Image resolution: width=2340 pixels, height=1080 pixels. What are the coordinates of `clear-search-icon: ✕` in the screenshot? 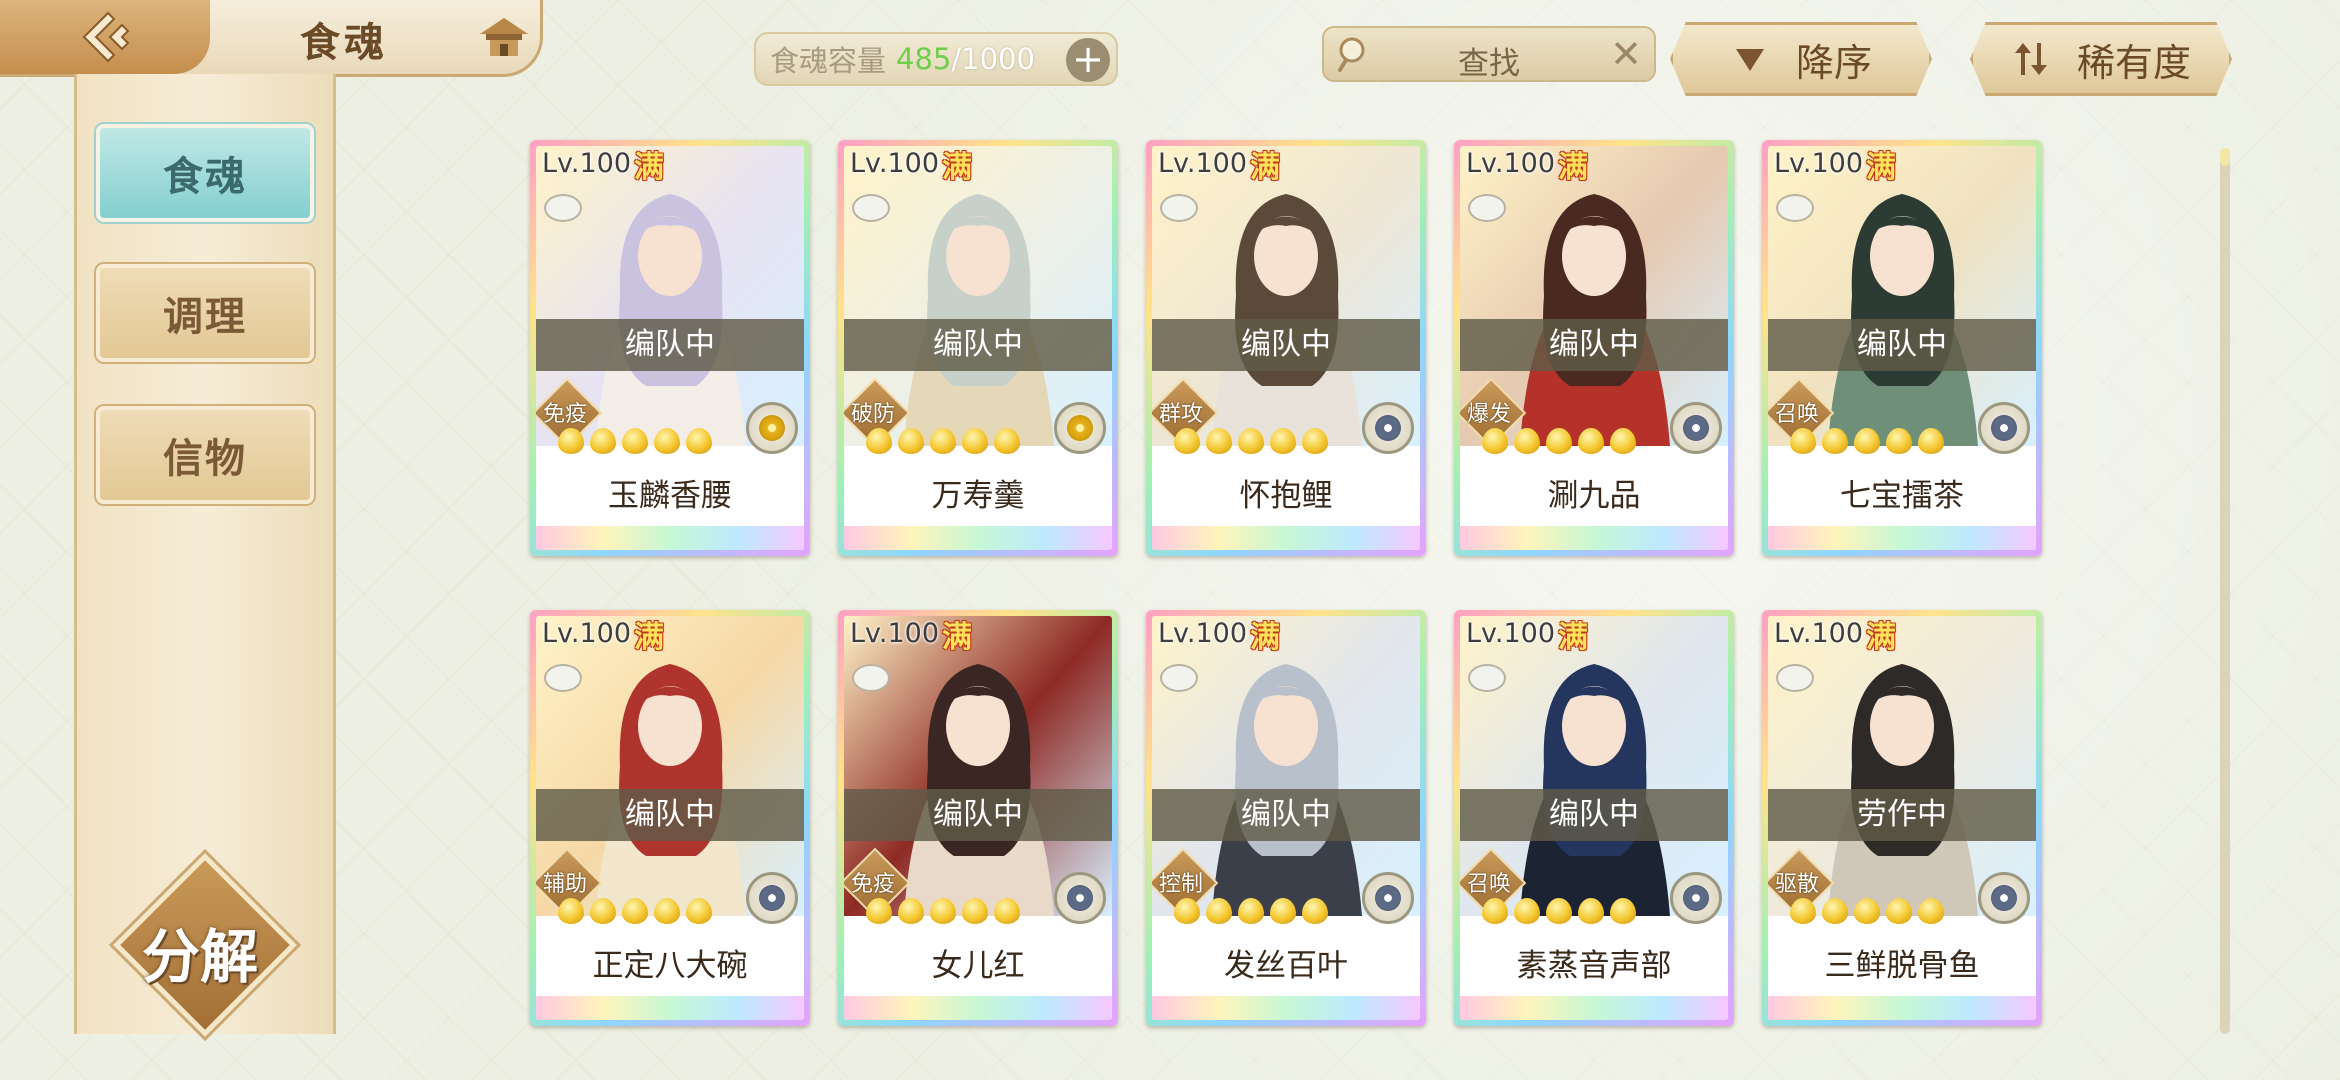 It's located at (1626, 54).